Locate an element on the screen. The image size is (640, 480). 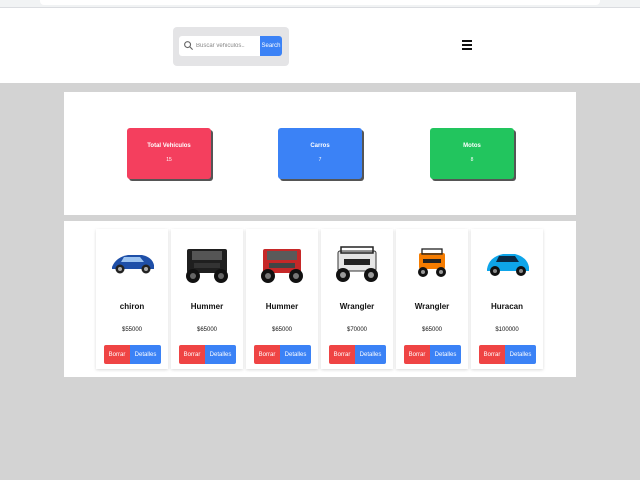
stat-card-carros: Carros 7 is located at coordinates (320, 153).